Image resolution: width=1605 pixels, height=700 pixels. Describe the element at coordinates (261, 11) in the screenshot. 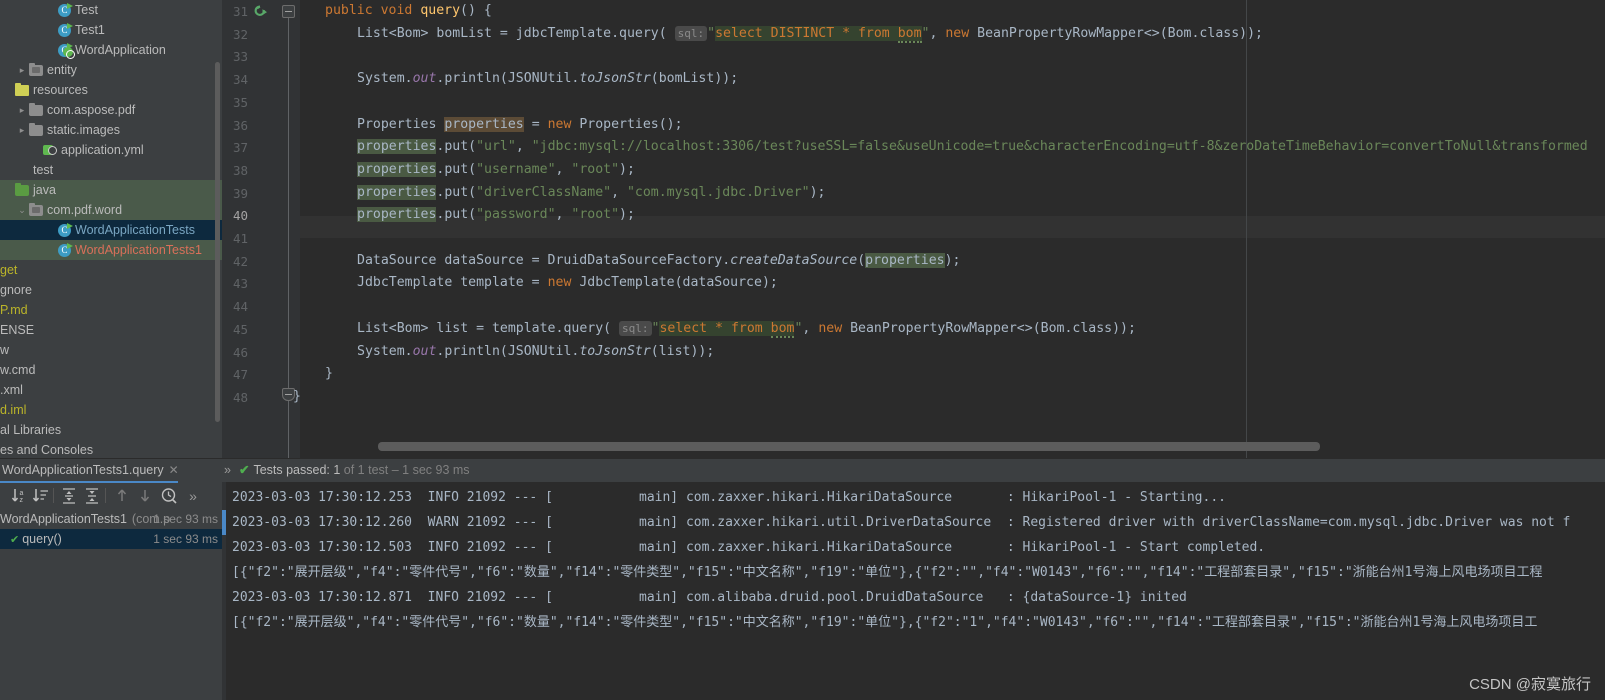

I see `run-test-gutter-icon` at that location.